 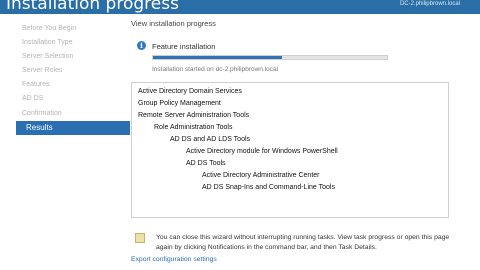 What do you see at coordinates (47, 57) in the screenshot?
I see `sidebar-item-server-selection: Server Selection` at bounding box center [47, 57].